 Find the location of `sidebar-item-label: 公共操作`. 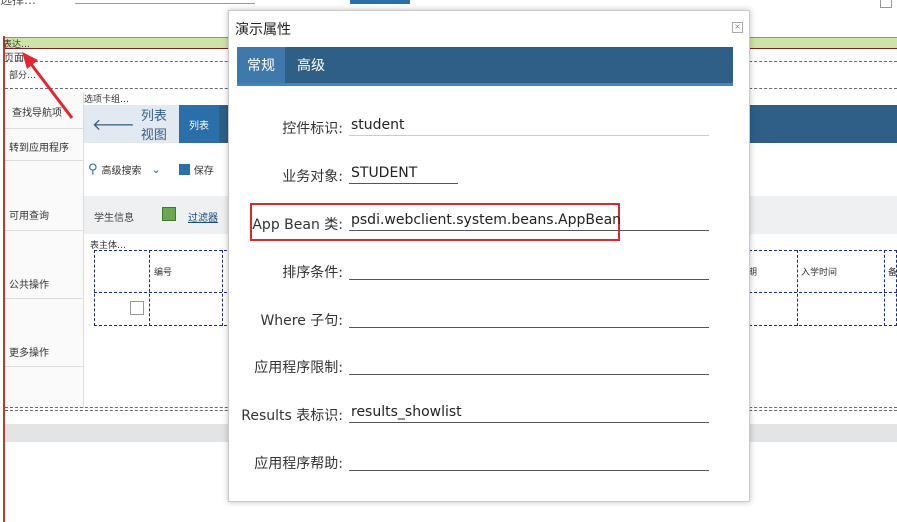

sidebar-item-label: 公共操作 is located at coordinates (29, 285).